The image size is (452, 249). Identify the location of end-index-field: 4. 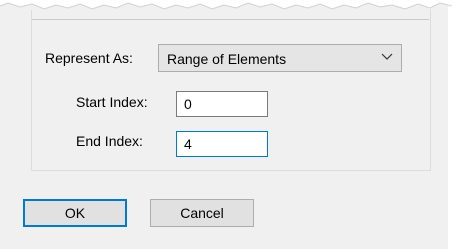
(222, 144).